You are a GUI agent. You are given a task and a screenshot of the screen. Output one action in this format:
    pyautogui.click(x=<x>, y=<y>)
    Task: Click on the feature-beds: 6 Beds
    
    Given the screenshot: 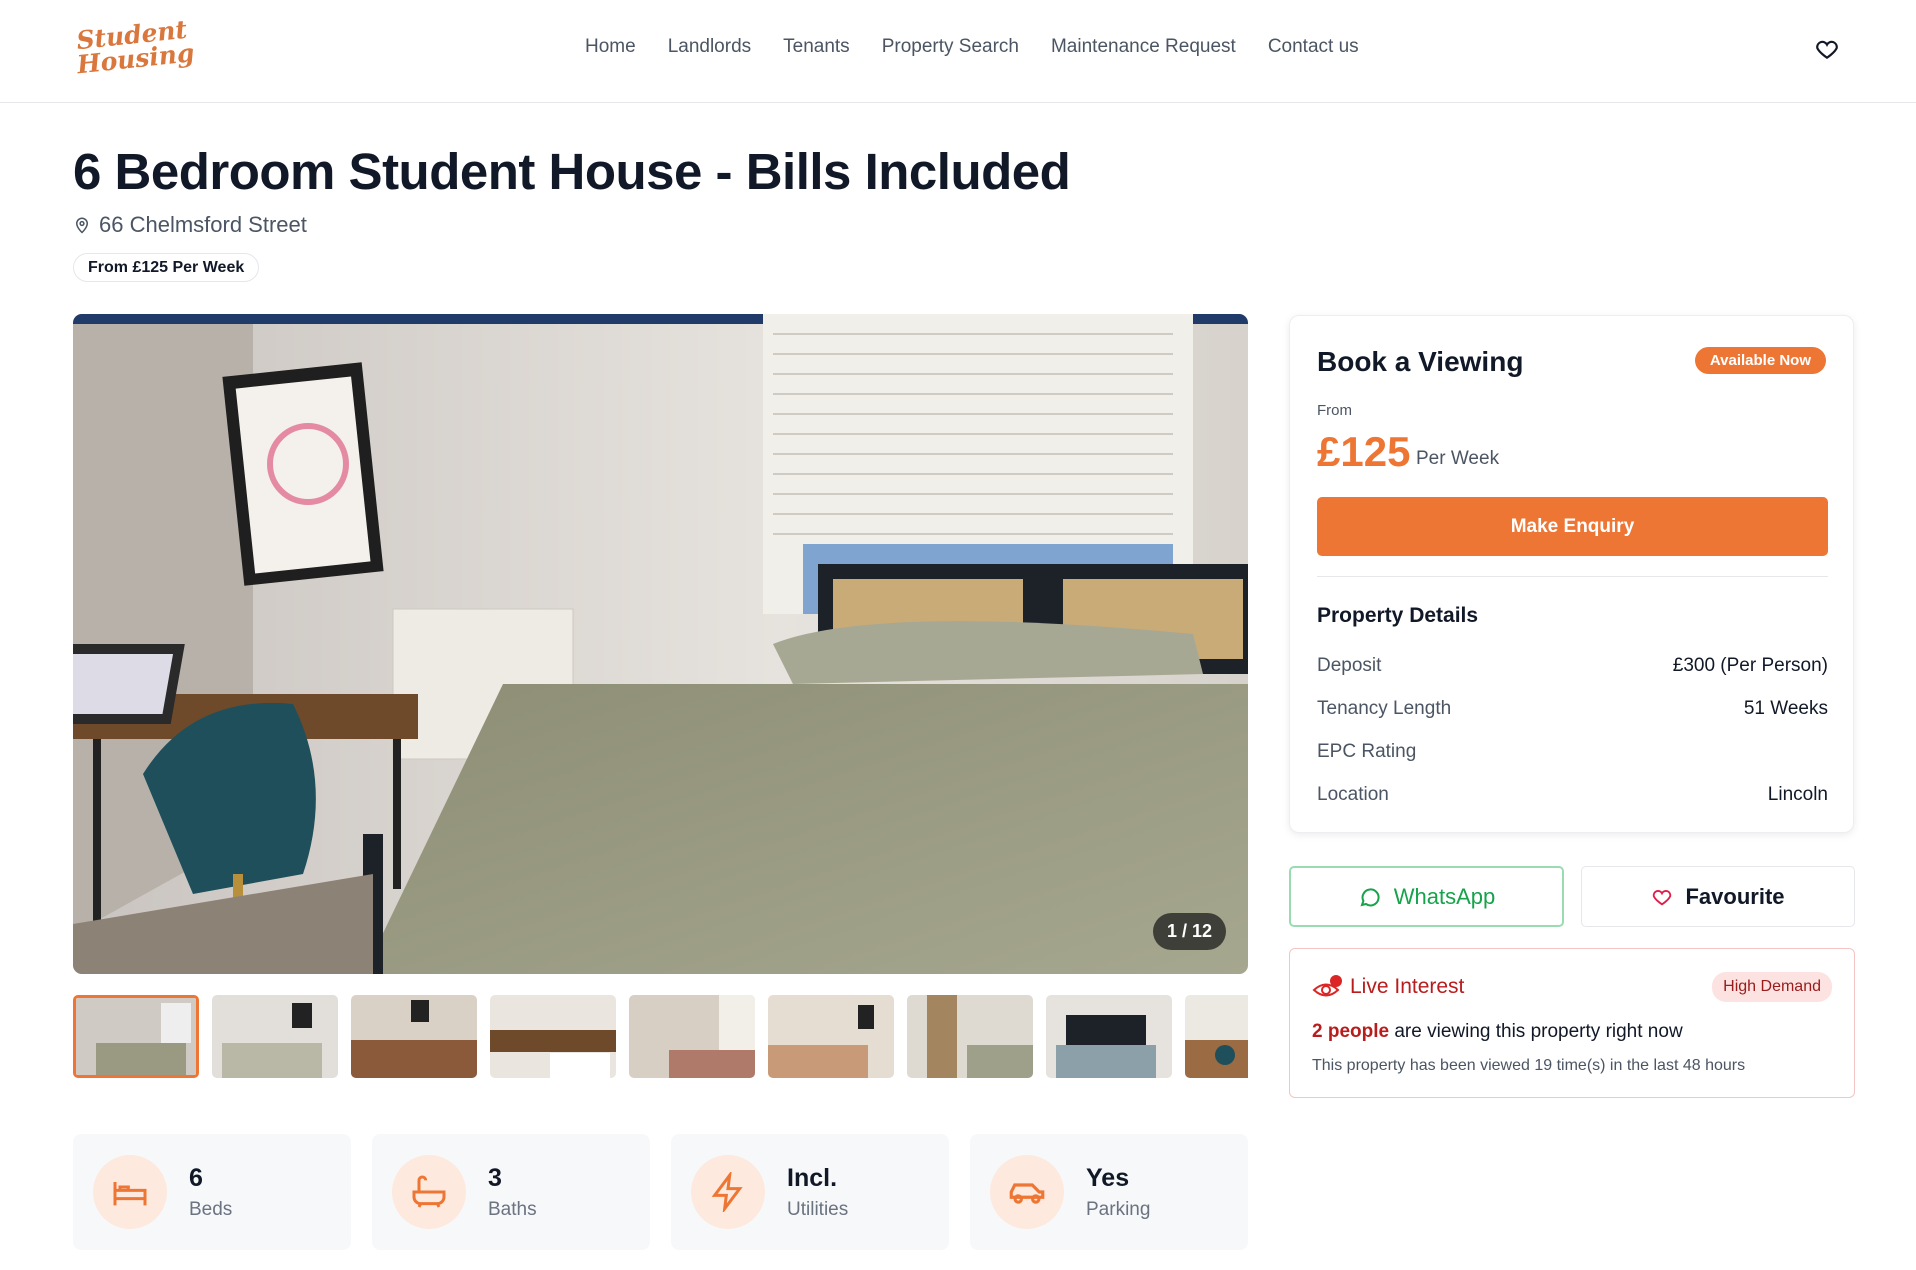 What is the action you would take?
    pyautogui.click(x=212, y=1192)
    